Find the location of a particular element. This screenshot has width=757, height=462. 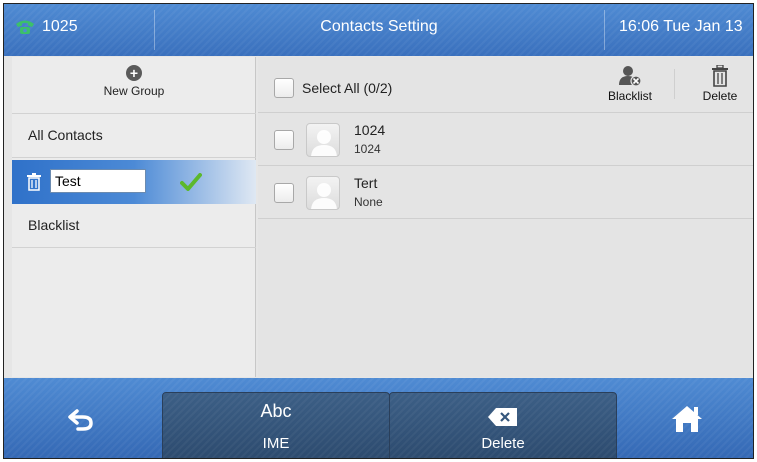

page-title: Contacts Setting is located at coordinates (379, 26).